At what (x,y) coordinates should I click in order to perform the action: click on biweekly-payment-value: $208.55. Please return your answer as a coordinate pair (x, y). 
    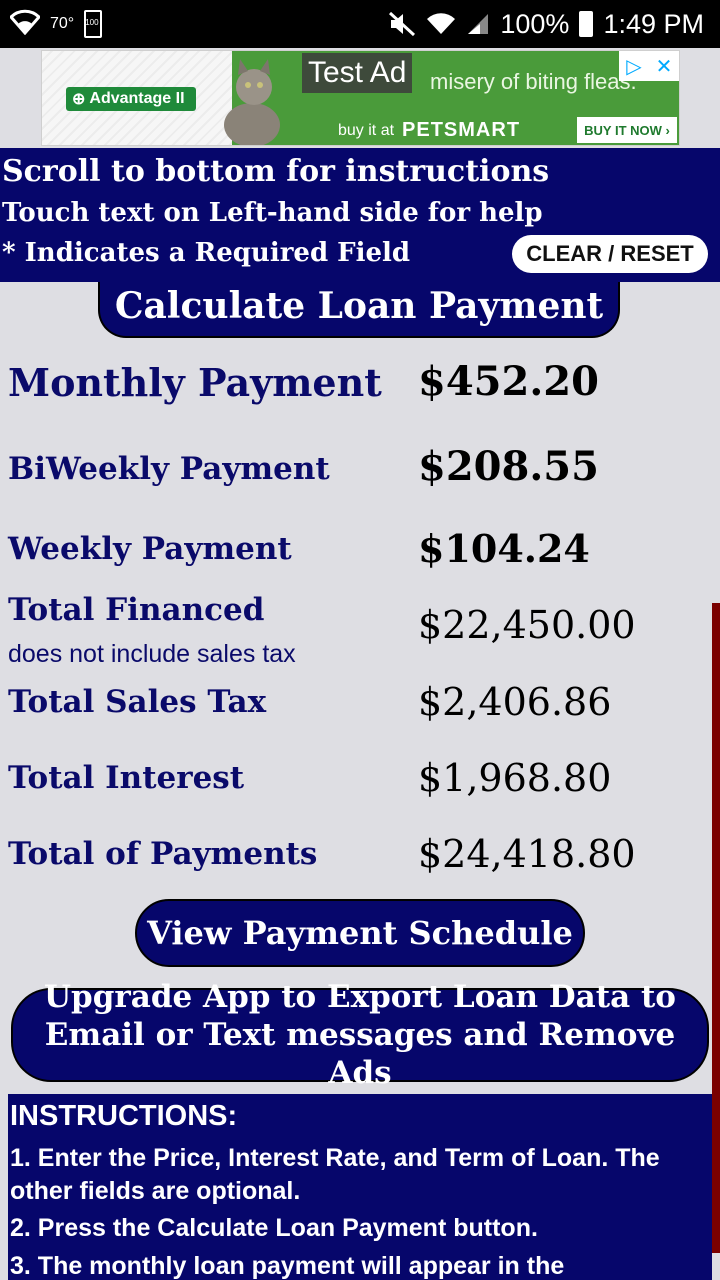
    Looking at the image, I should click on (508, 466).